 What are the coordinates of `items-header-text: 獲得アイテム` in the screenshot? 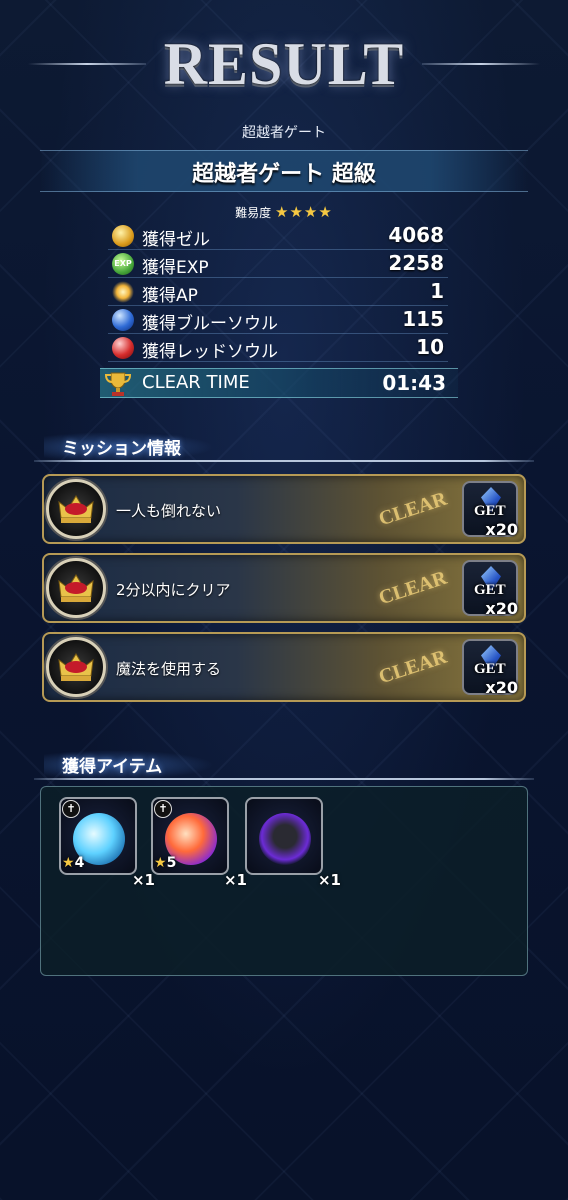 It's located at (112, 767).